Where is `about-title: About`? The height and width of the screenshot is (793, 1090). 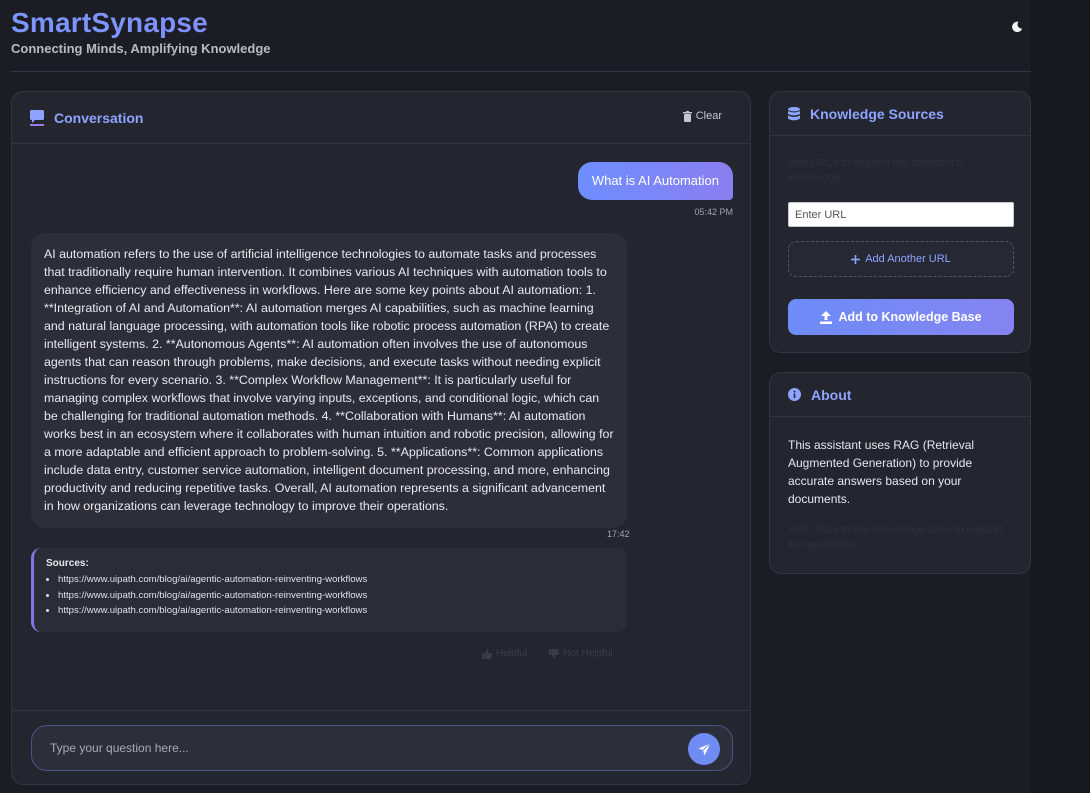
about-title: About is located at coordinates (831, 394).